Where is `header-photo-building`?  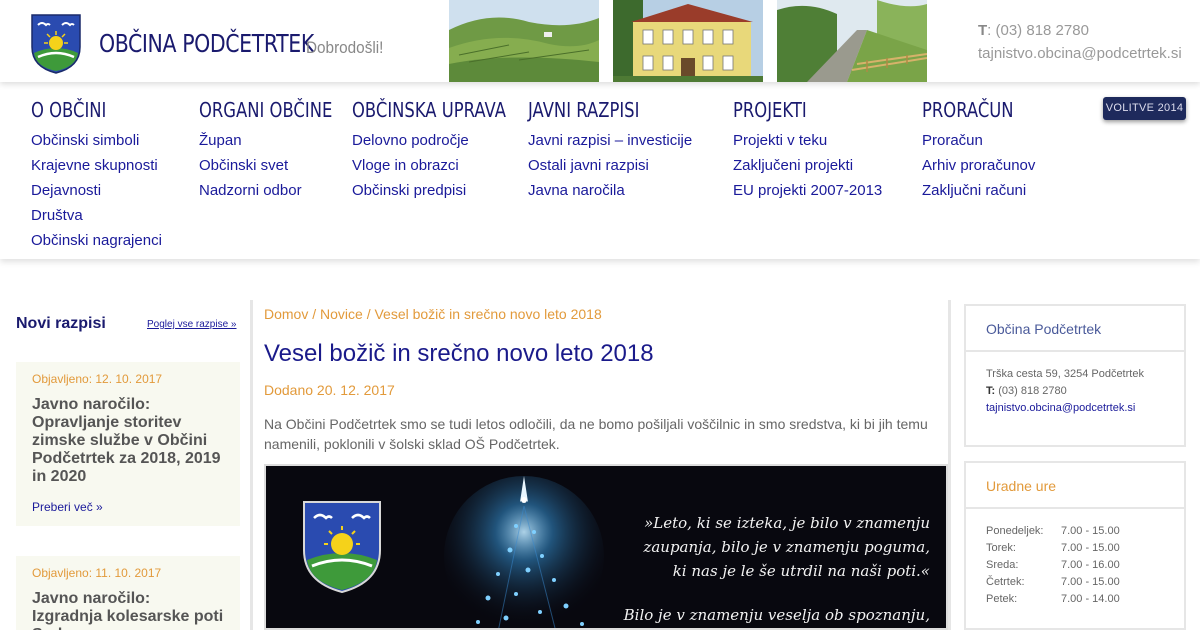
header-photo-building is located at coordinates (688, 41).